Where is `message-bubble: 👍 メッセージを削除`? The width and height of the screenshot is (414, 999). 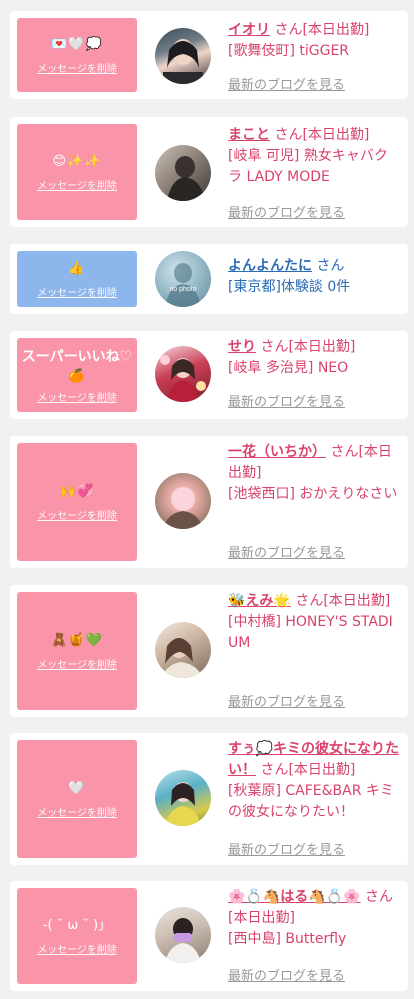
message-bubble: 👍 メッセージを削除 is located at coordinates (77, 279).